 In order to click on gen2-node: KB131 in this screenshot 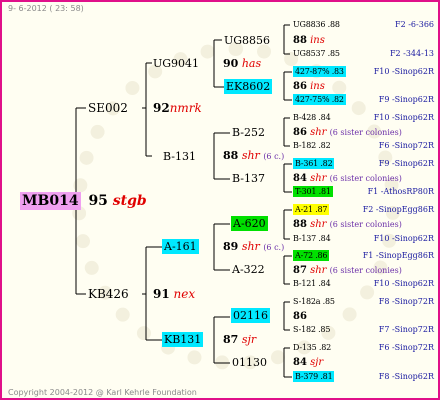, I will do `click(183, 339)`.